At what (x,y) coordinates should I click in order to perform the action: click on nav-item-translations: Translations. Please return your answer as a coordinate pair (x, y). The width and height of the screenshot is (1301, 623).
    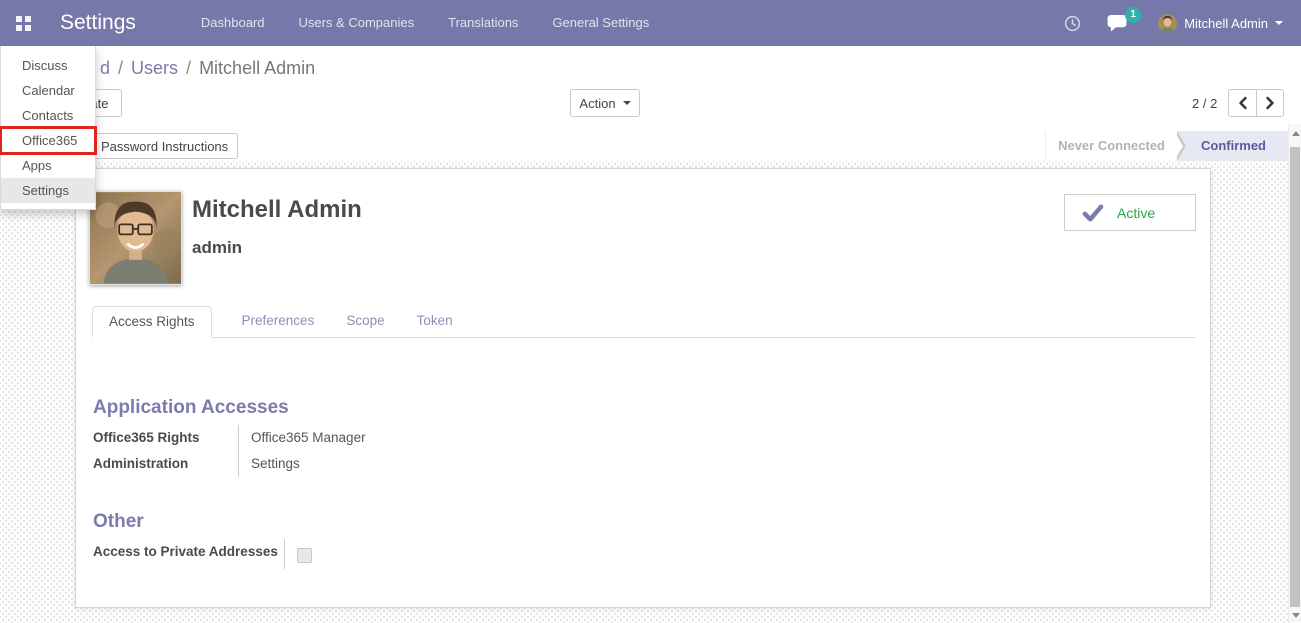
    Looking at the image, I should click on (483, 23).